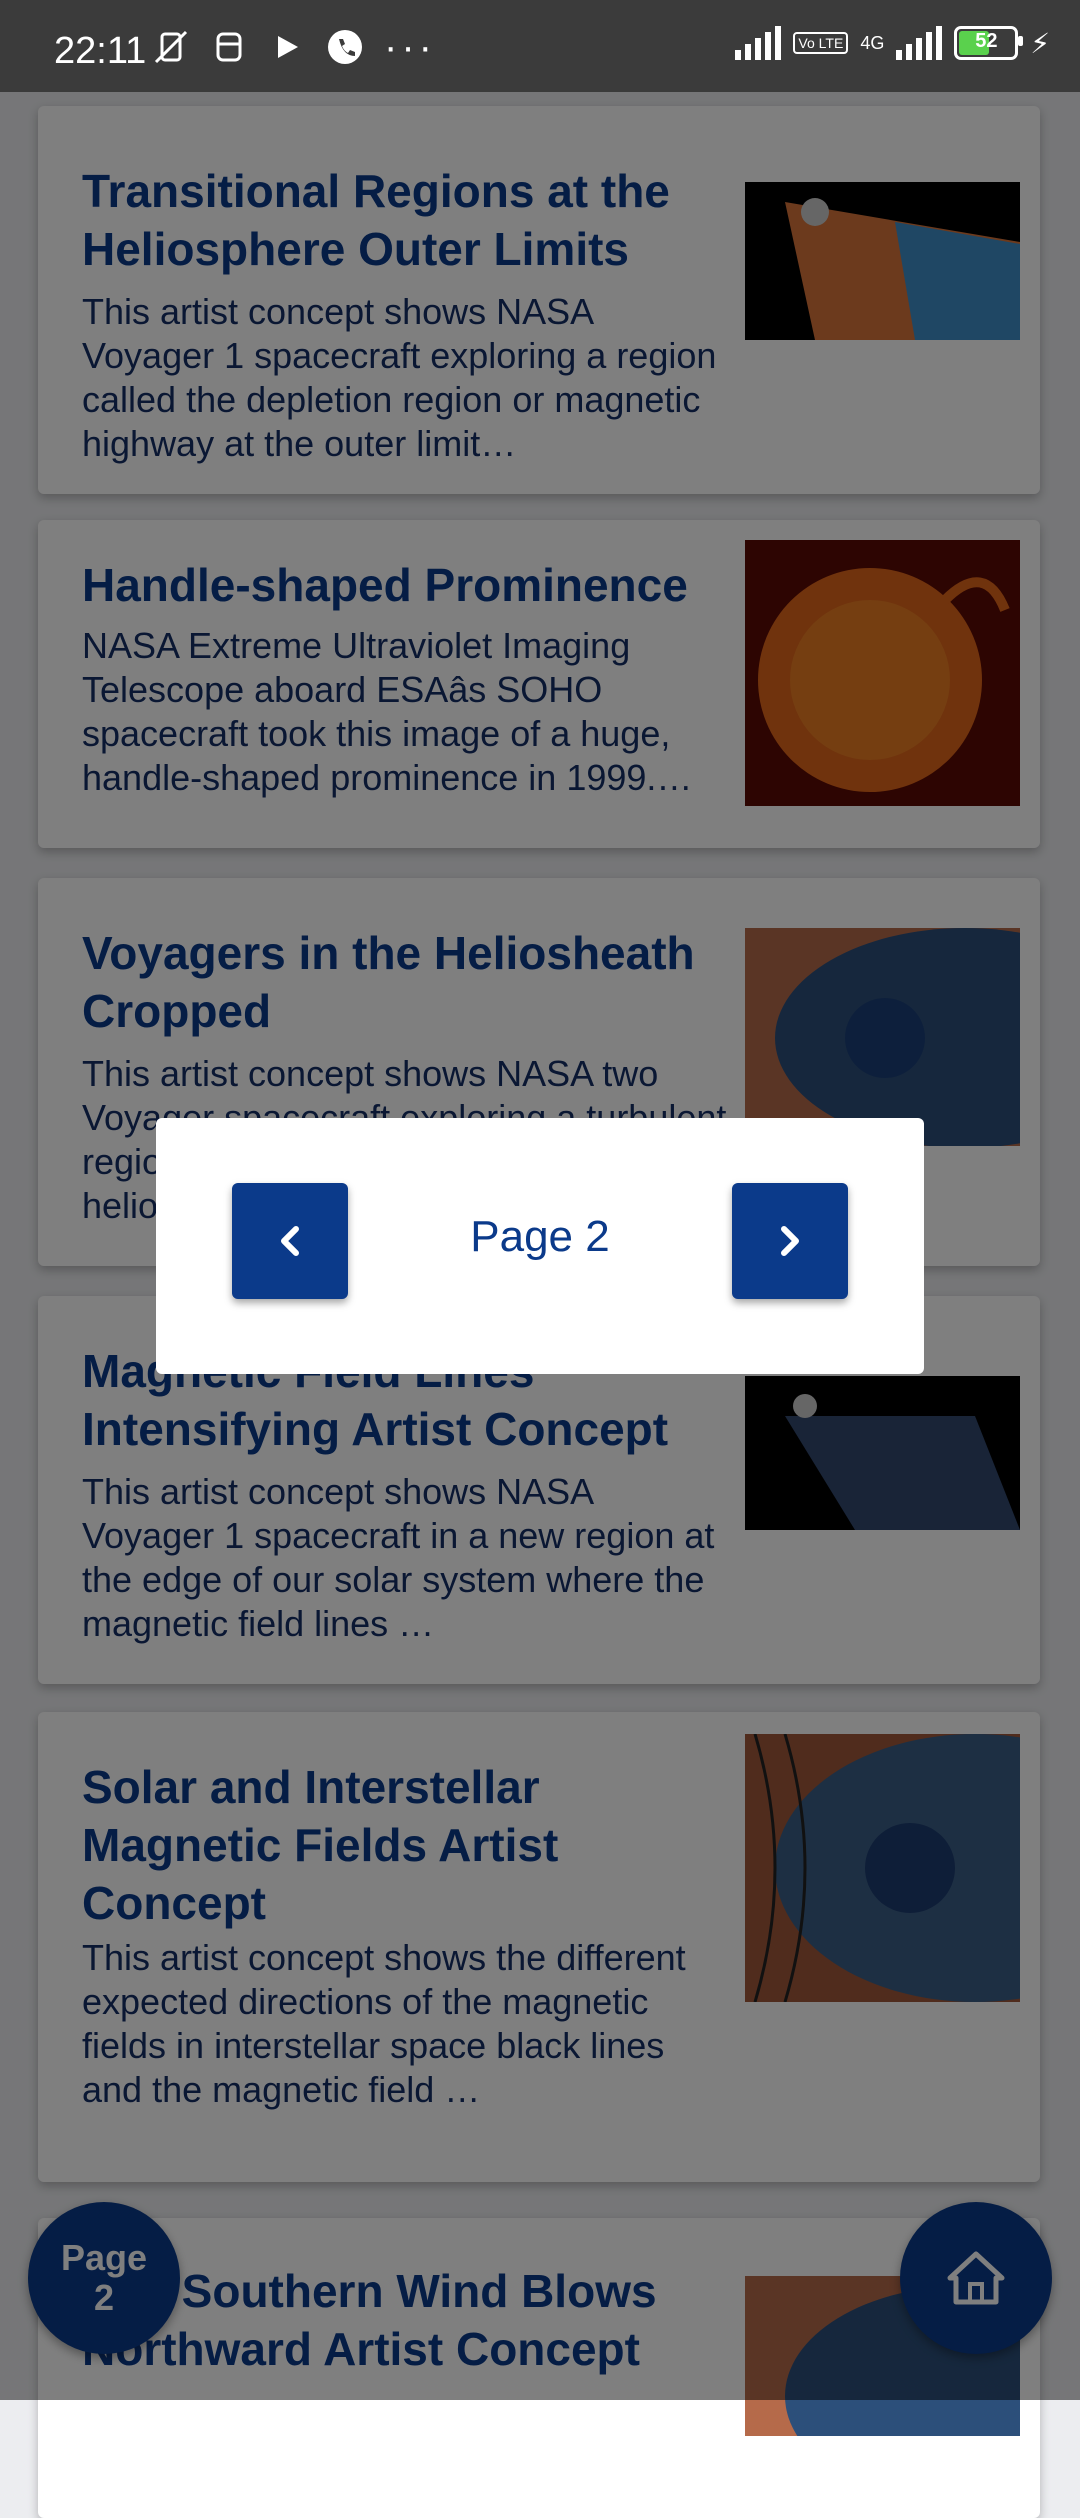 Image resolution: width=1080 pixels, height=2518 pixels. Describe the element at coordinates (986, 41) in the screenshot. I see `battery-level: 52` at that location.